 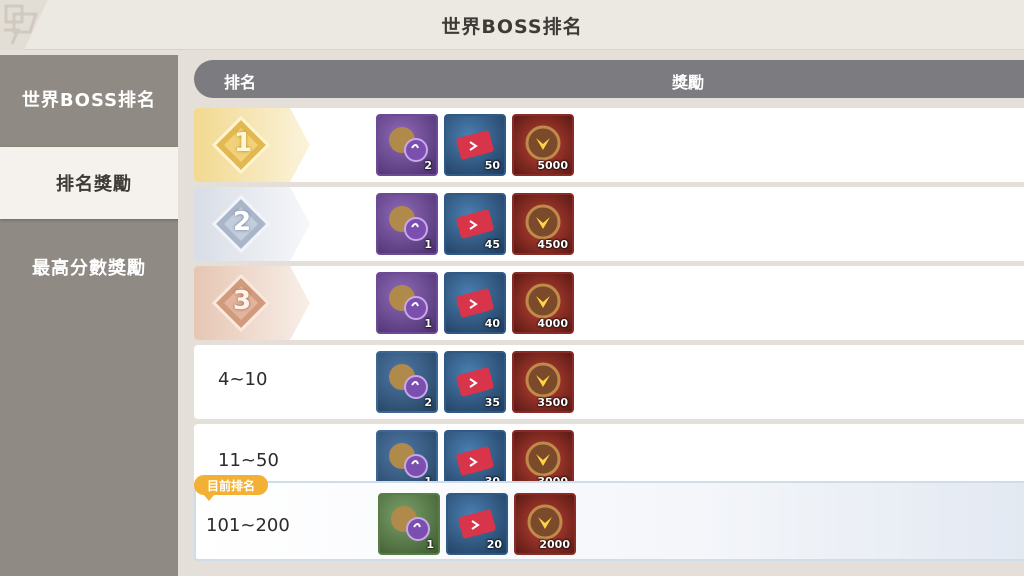 What do you see at coordinates (492, 244) in the screenshot?
I see `reward-quantity: 45` at bounding box center [492, 244].